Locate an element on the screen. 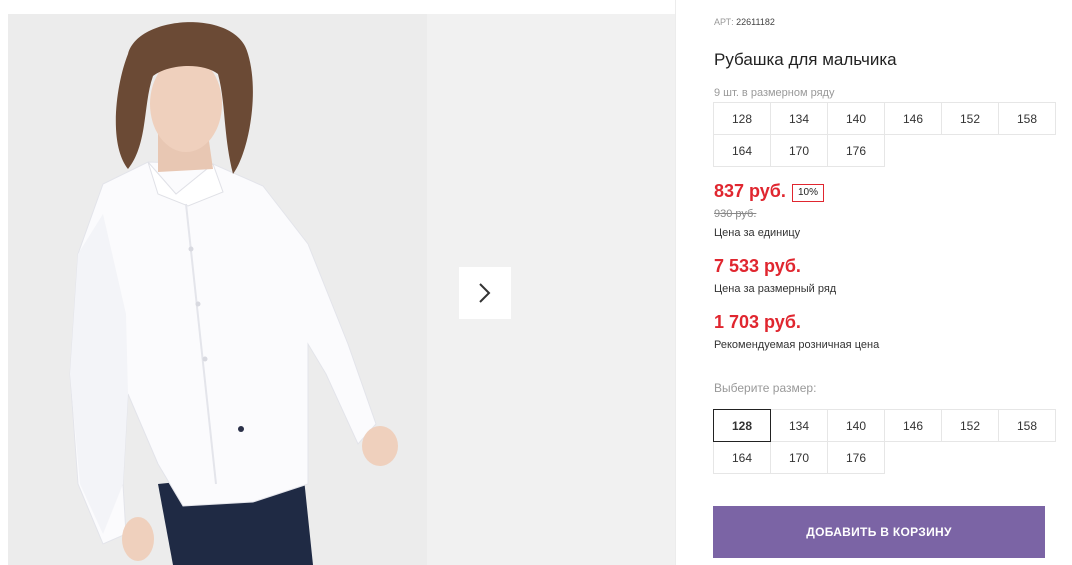 This screenshot has width=1072, height=565. choose-size-label: Выберите размер: is located at coordinates (765, 388).